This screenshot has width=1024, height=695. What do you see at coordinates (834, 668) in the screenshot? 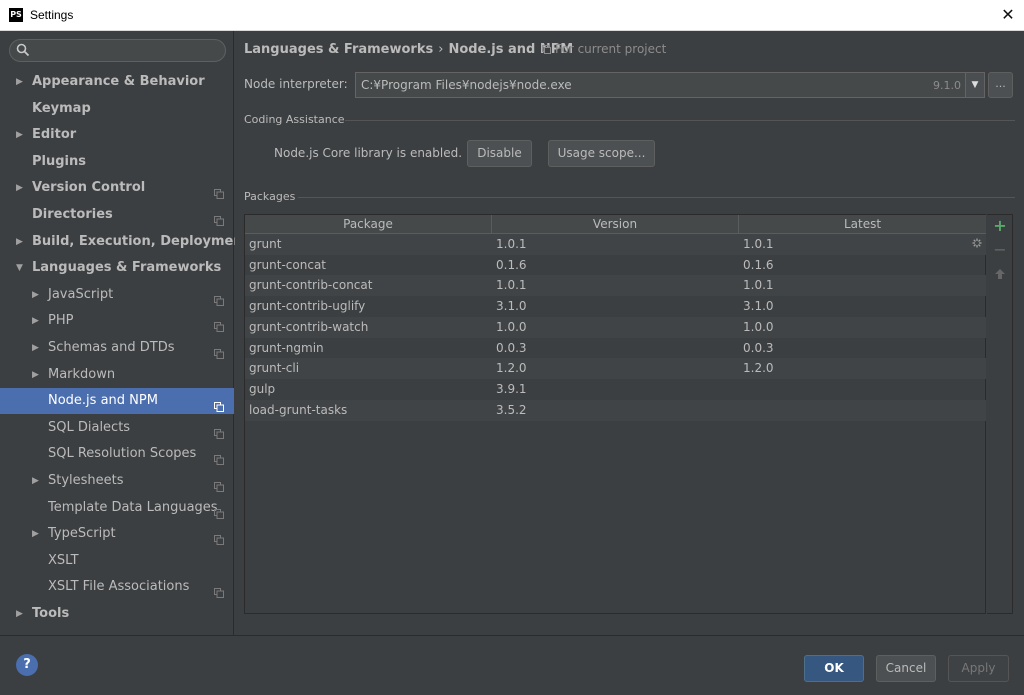
I see `ok-button: OK` at bounding box center [834, 668].